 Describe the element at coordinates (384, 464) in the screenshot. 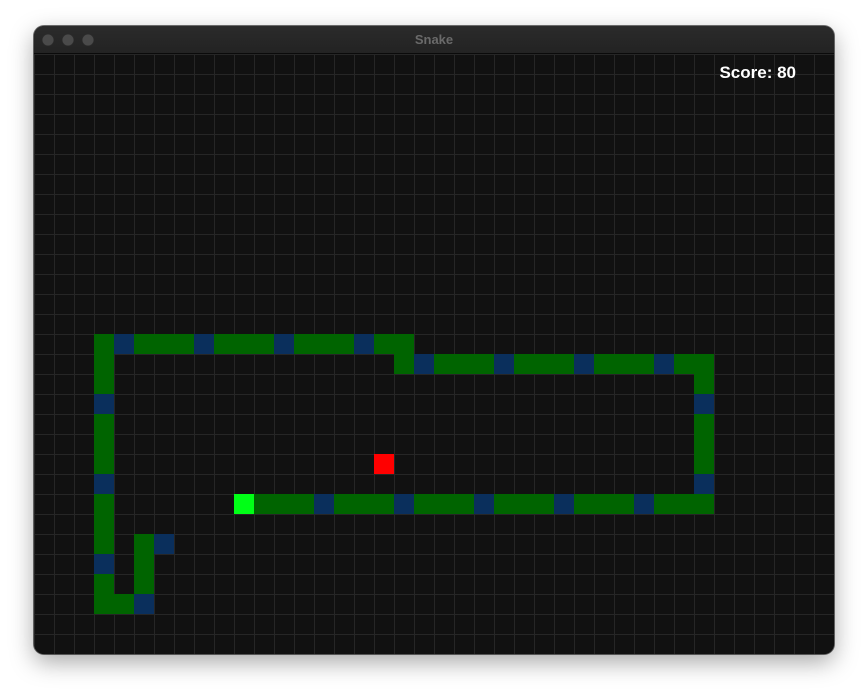

I see `food-item` at that location.